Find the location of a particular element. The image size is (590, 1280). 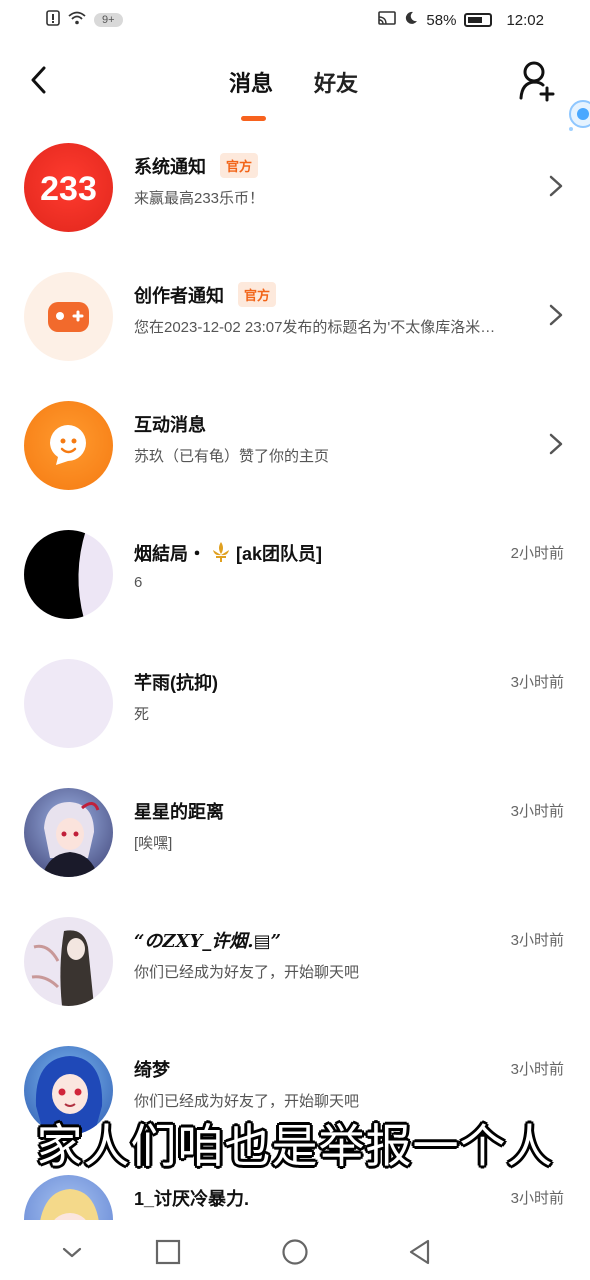

back-arrow-icon is located at coordinates (38, 80).